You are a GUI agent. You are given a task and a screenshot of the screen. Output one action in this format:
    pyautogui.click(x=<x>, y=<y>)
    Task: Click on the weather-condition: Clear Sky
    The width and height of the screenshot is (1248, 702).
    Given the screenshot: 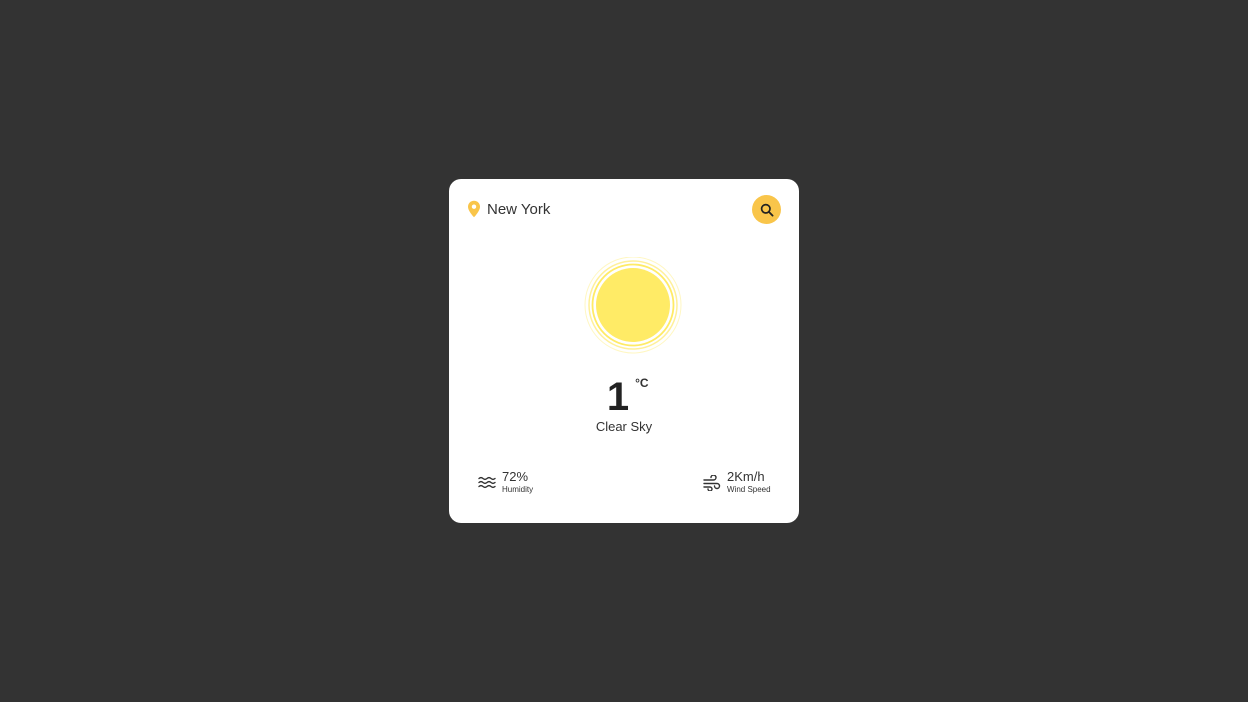 What is the action you would take?
    pyautogui.click(x=624, y=426)
    